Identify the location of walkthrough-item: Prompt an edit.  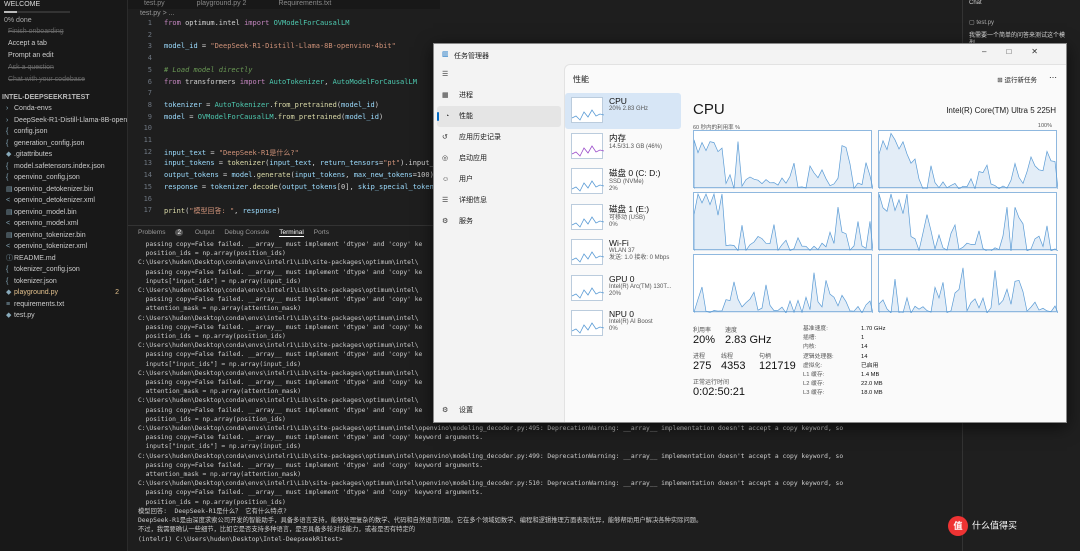
(63, 56).